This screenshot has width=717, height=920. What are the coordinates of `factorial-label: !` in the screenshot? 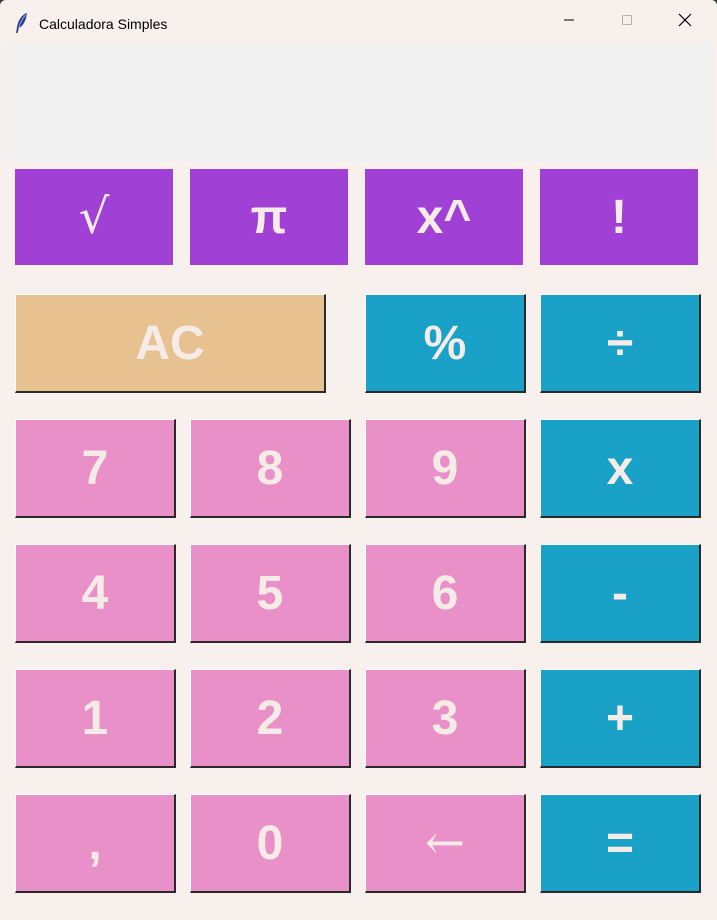 It's located at (619, 217).